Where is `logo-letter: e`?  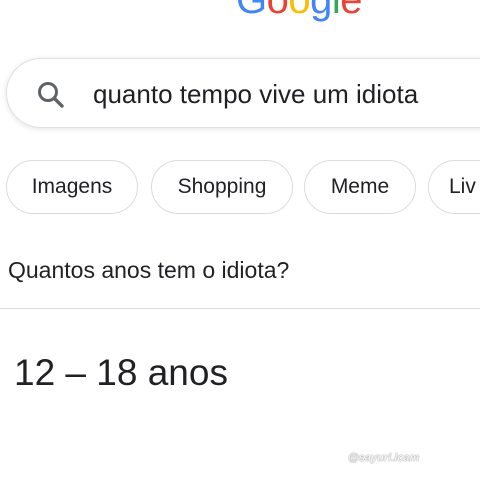
logo-letter: e is located at coordinates (351, 11).